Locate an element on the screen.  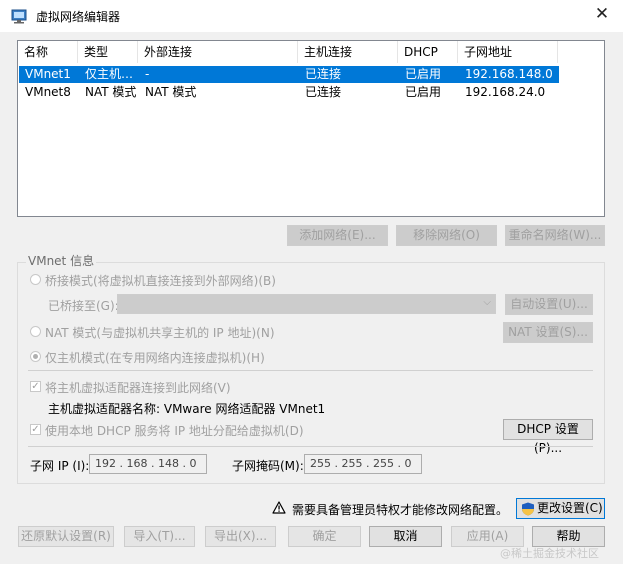
bridged-to-label: 已桥接至(G): is located at coordinates (83, 306).